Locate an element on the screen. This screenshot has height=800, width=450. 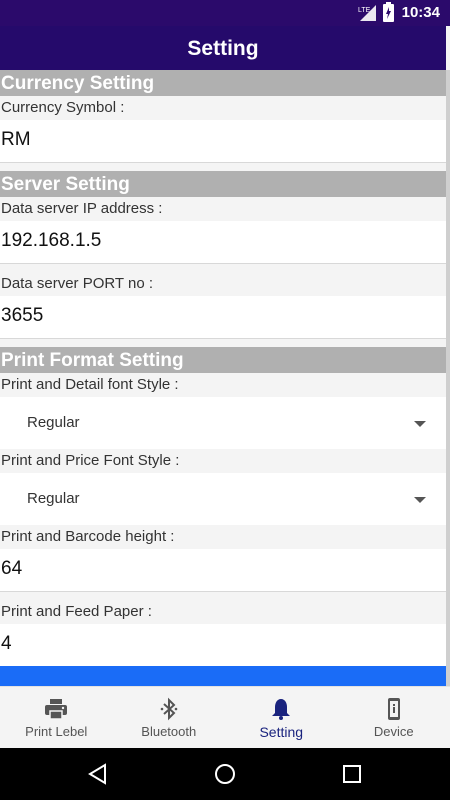
server-port-input: 3655 is located at coordinates (223, 317).